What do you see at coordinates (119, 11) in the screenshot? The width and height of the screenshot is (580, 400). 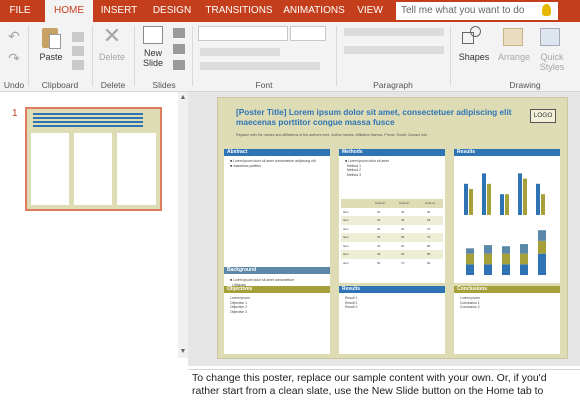 I see `tab-insert: INSERT` at bounding box center [119, 11].